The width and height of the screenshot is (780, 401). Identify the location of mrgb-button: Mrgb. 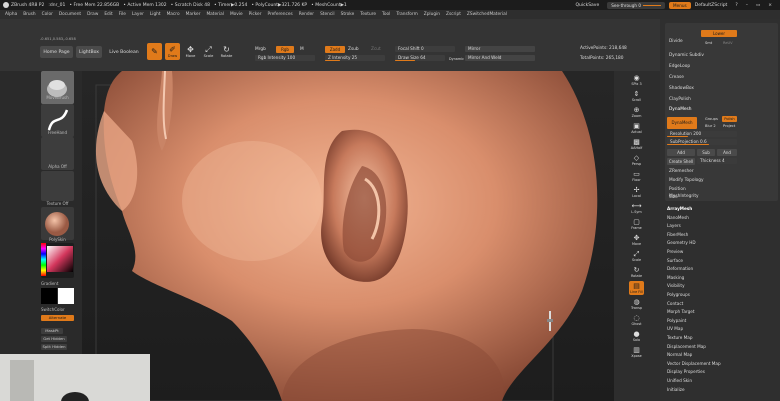
(260, 49).